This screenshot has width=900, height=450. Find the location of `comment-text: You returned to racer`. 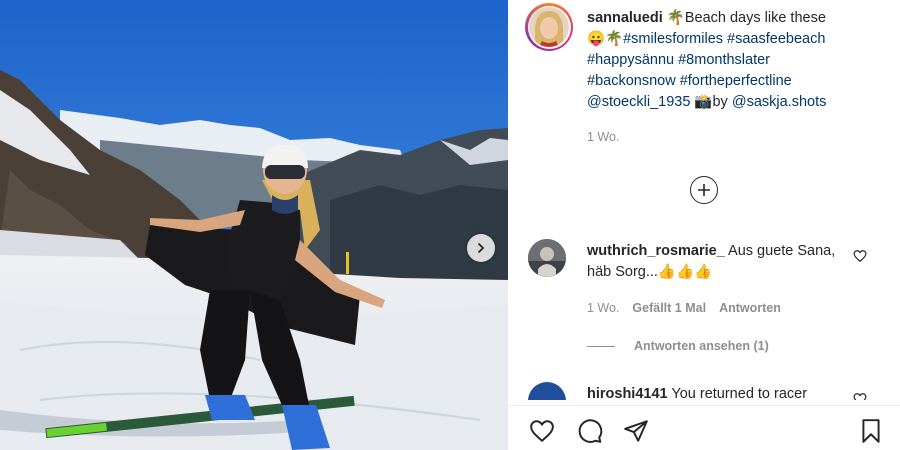

comment-text: You returned to racer is located at coordinates (739, 393).